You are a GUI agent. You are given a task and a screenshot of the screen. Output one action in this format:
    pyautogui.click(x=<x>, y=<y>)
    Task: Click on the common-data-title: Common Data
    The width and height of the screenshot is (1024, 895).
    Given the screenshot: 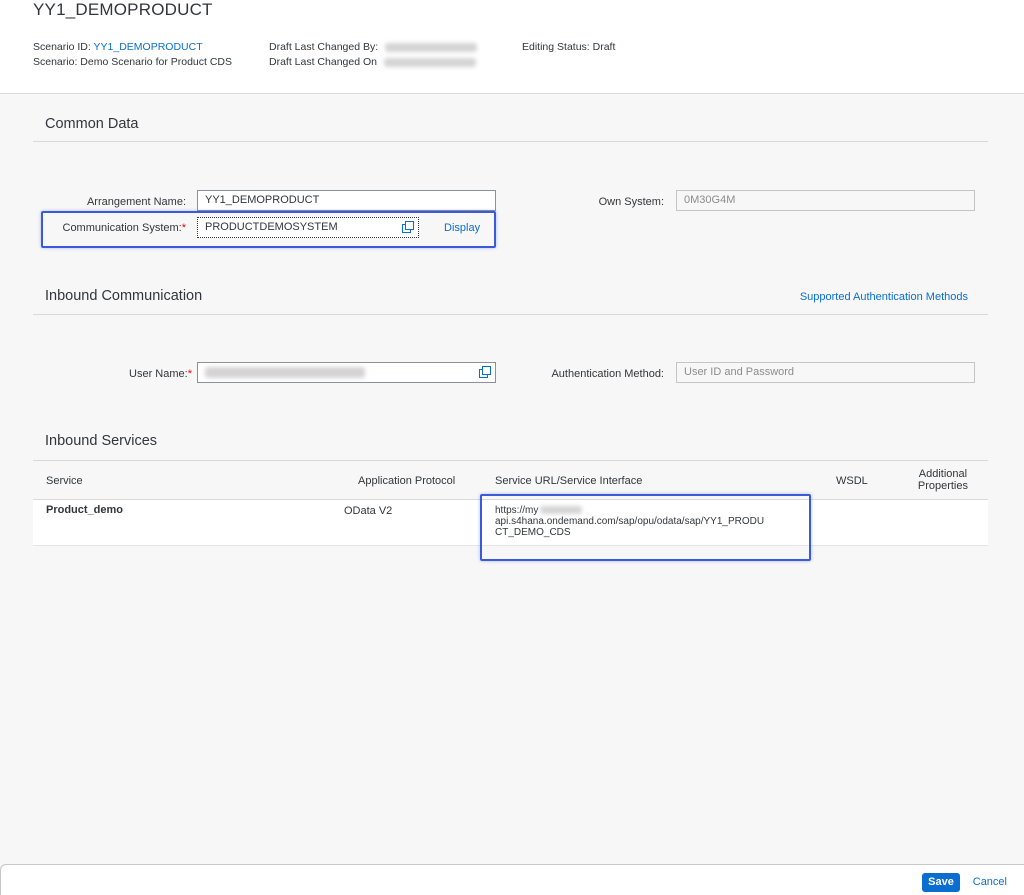 What is the action you would take?
    pyautogui.click(x=92, y=124)
    